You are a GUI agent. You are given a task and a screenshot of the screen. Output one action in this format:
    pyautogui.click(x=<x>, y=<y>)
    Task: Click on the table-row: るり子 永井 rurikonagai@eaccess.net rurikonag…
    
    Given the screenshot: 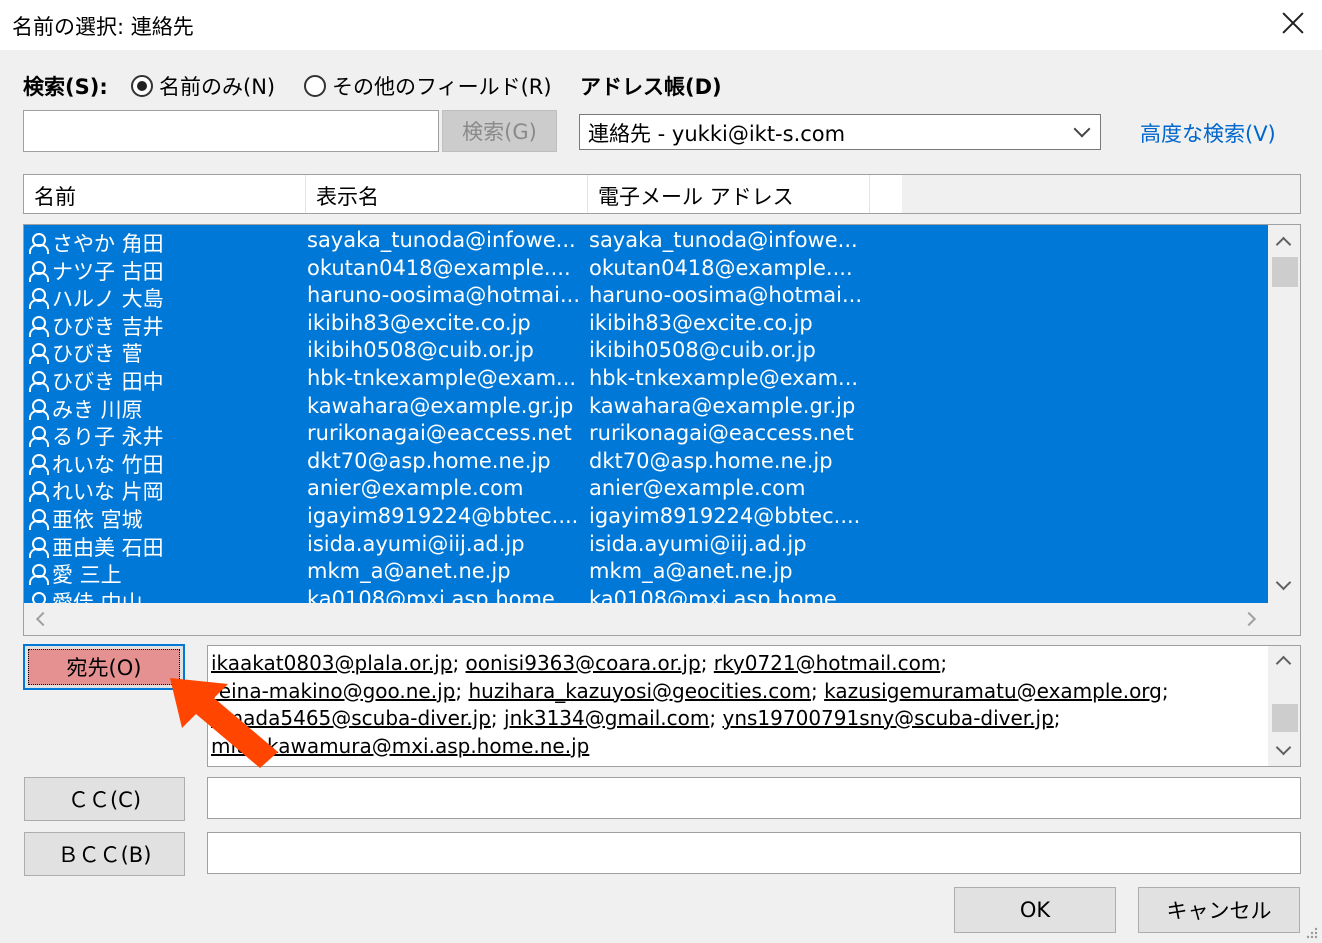 What is the action you would take?
    pyautogui.click(x=646, y=435)
    